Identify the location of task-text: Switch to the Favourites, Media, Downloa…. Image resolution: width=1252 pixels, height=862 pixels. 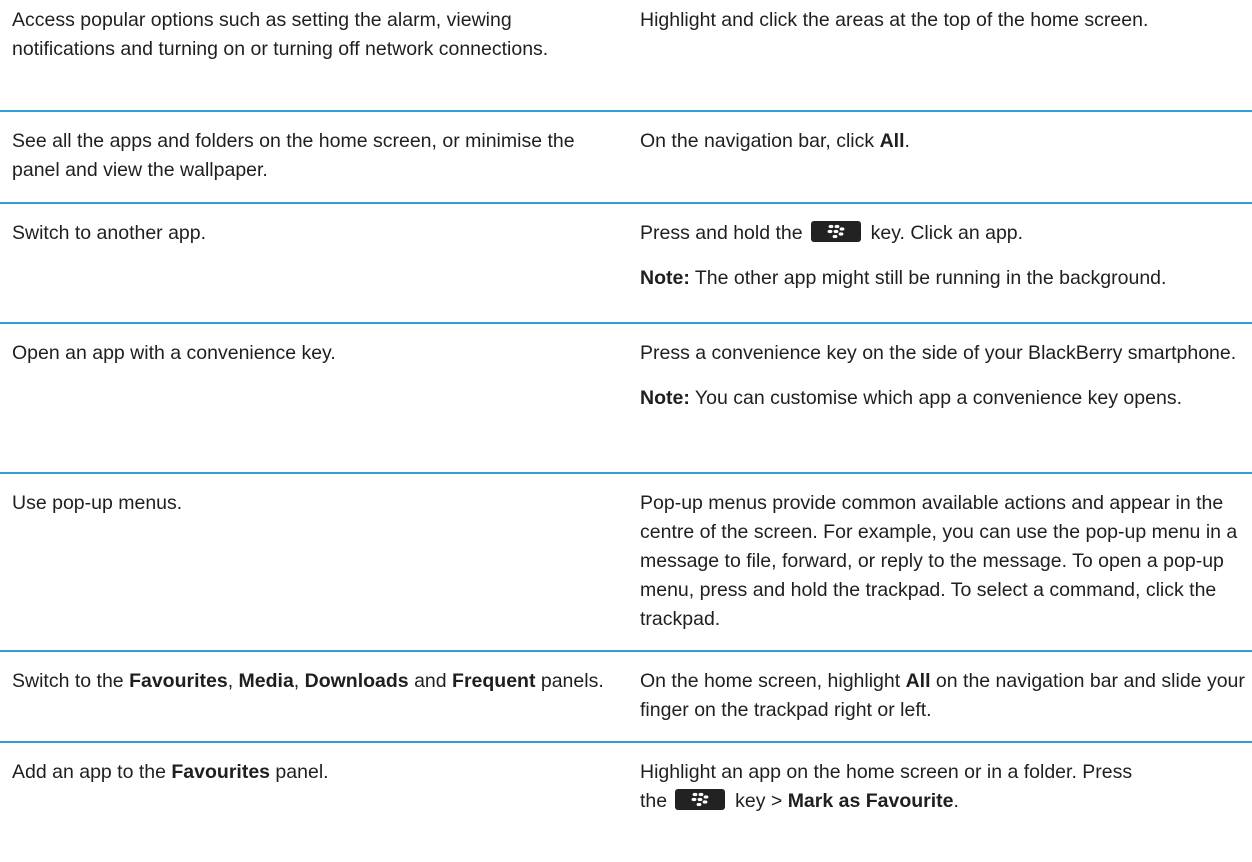
(308, 681).